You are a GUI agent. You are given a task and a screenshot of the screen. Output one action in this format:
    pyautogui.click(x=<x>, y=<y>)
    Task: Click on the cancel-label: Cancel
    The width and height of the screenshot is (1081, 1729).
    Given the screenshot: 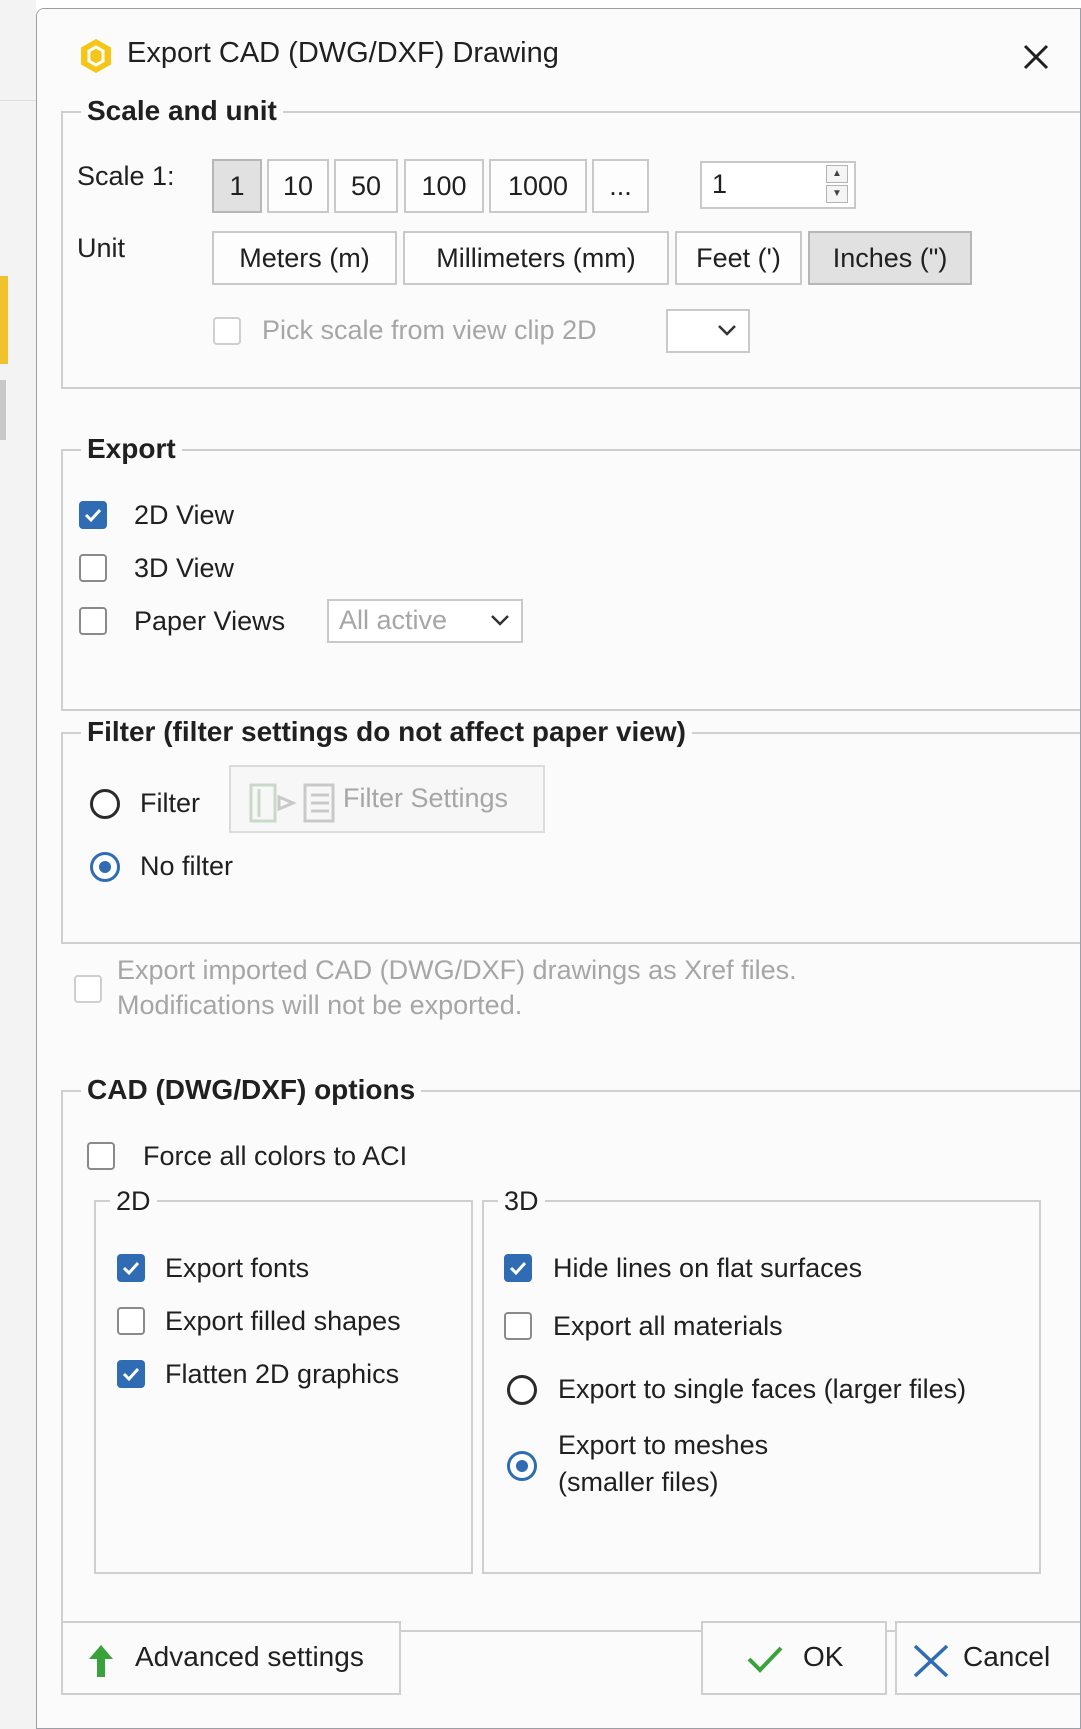 What is the action you would take?
    pyautogui.click(x=1007, y=1656)
    